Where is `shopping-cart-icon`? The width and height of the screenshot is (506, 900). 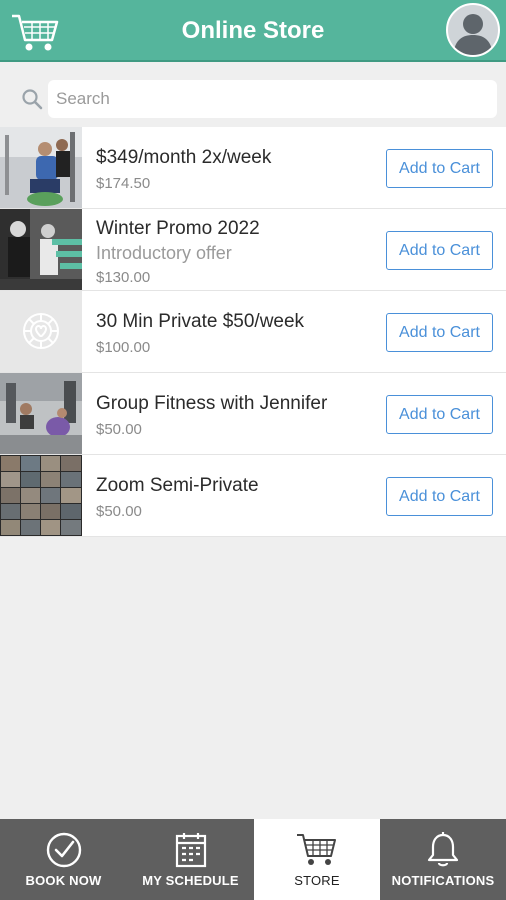
shopping-cart-icon is located at coordinates (316, 849).